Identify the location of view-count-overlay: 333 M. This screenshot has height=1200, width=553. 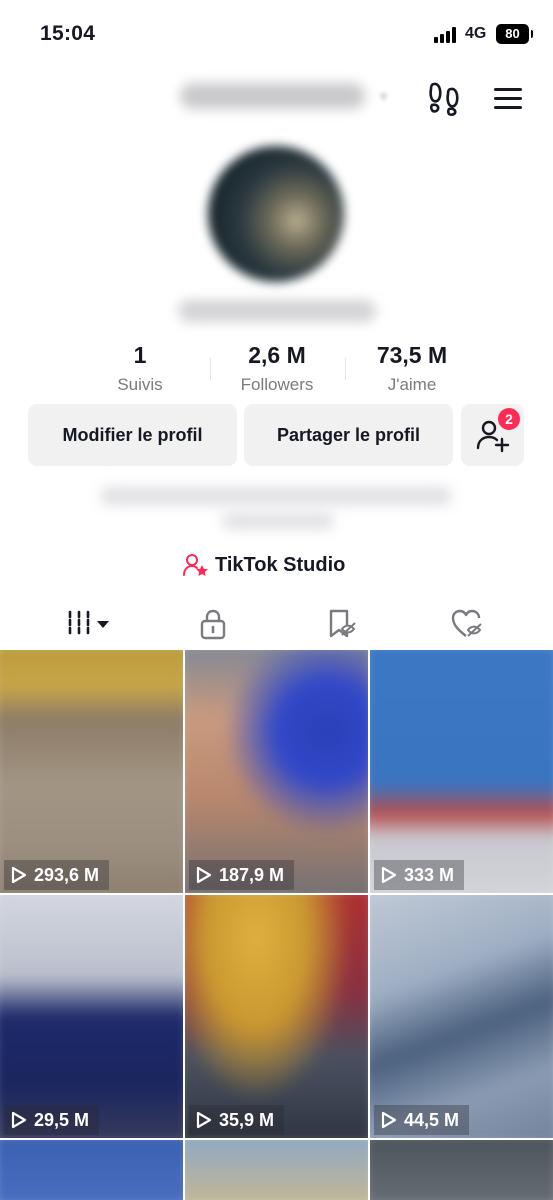
(419, 875).